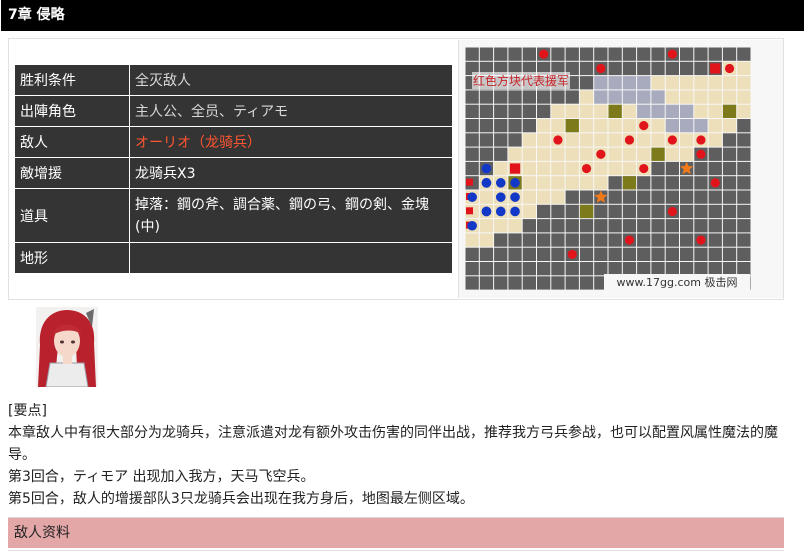 The height and width of the screenshot is (554, 806). I want to click on map-watermark: www.17gg.com 极击网, so click(677, 282).